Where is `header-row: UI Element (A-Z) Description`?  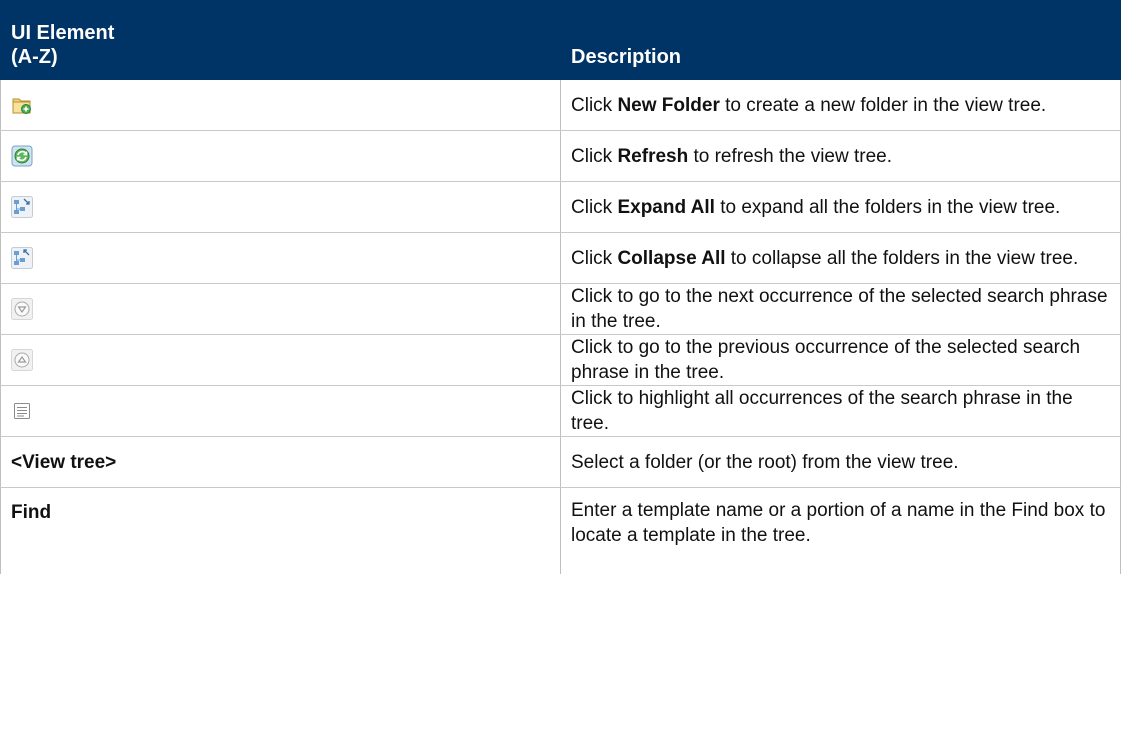 header-row: UI Element (A-Z) Description is located at coordinates (560, 40).